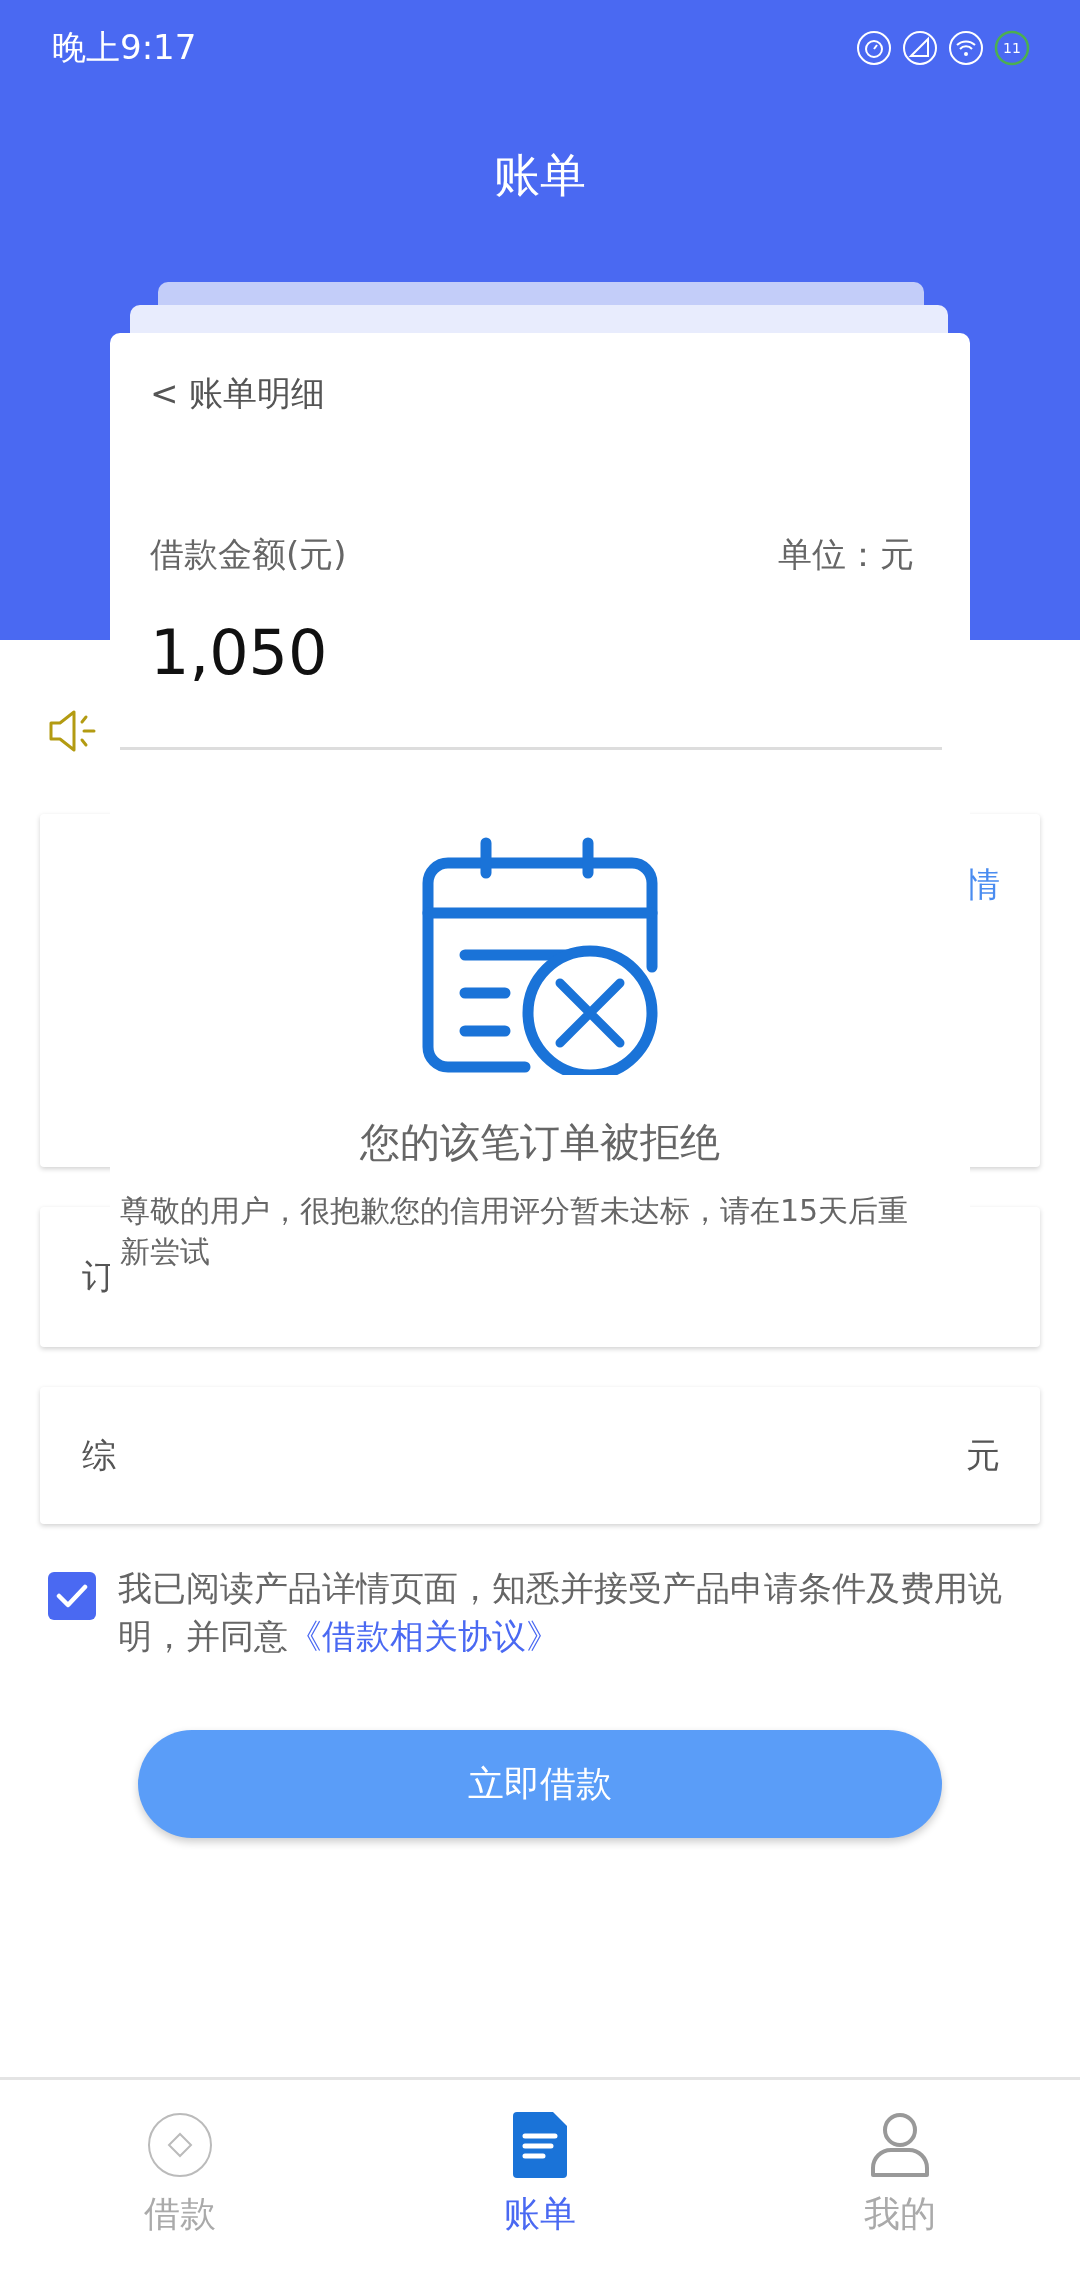 This screenshot has width=1080, height=2280. Describe the element at coordinates (900, 2145) in the screenshot. I see `person-icon` at that location.